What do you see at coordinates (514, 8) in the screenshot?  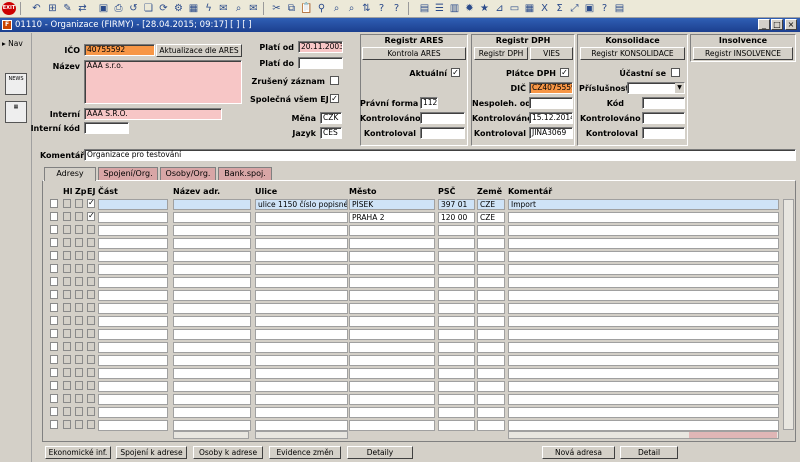 I see `folder-icon: ▭` at bounding box center [514, 8].